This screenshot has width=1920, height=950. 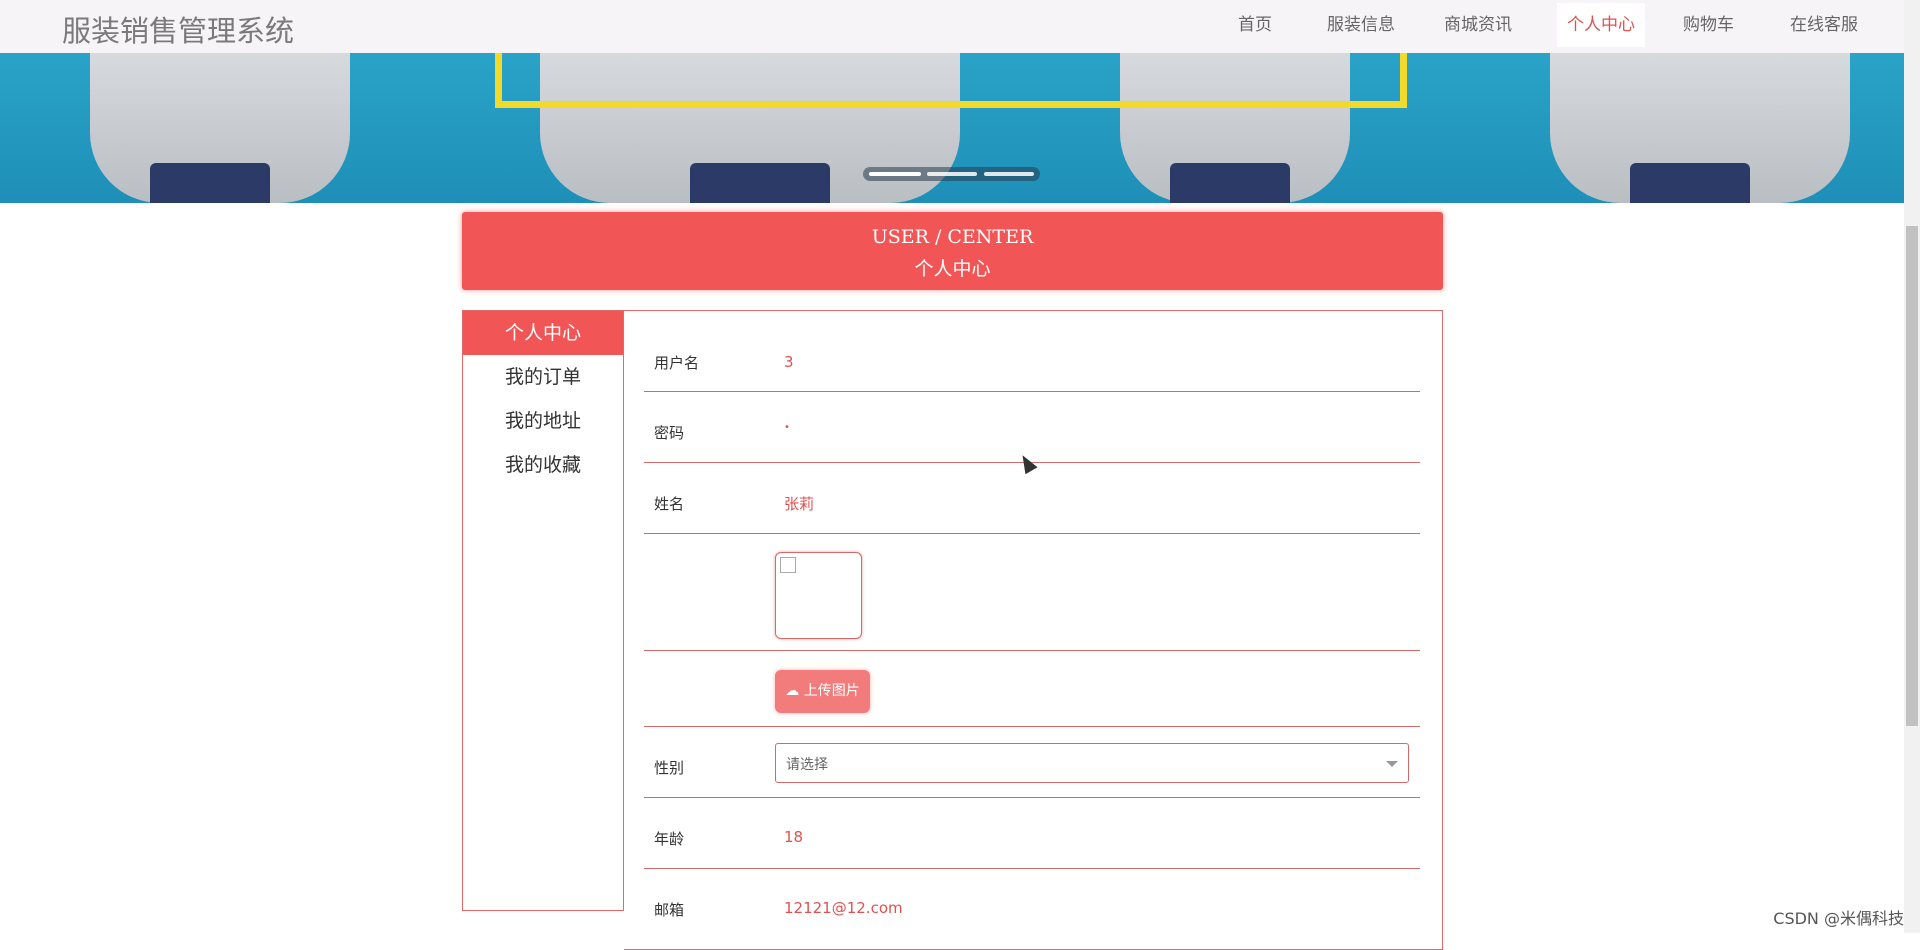 What do you see at coordinates (543, 377) in the screenshot?
I see `sidebar-item-my-orders: 我的订单` at bounding box center [543, 377].